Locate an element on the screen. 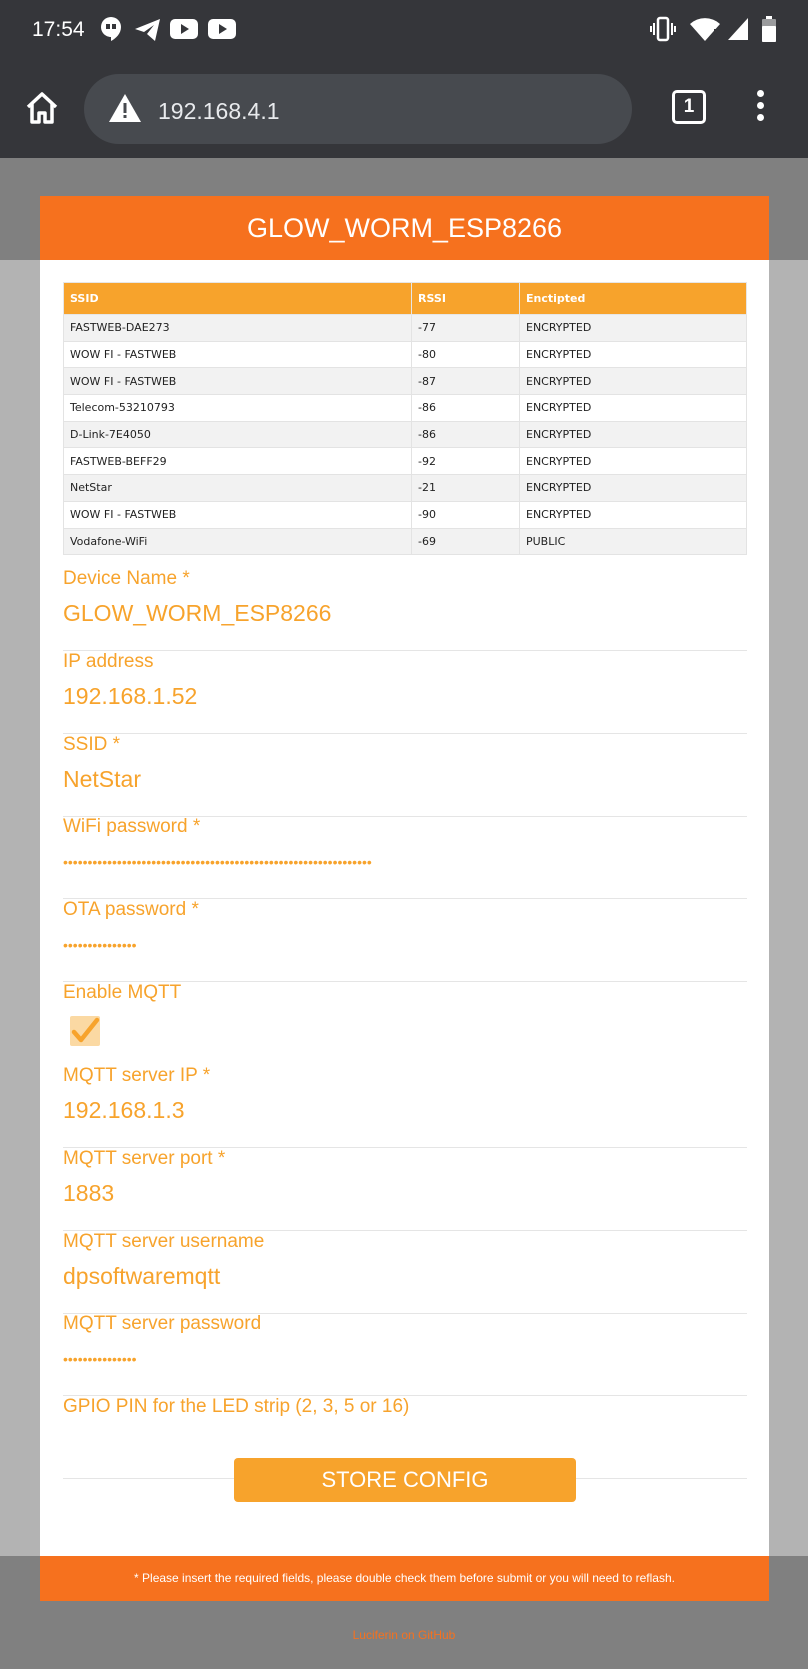 Image resolution: width=808 pixels, height=1669 pixels. table-row: FASTWEB-DAE273 -77 ENCRYPTED is located at coordinates (405, 328).